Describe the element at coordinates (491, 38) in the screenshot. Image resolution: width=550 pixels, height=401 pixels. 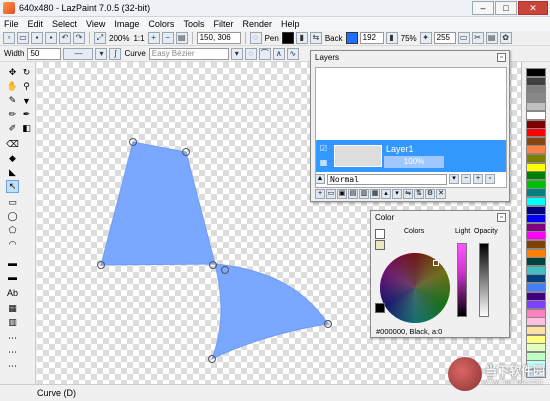
I see `layer-stack-icon: ▤` at that location.